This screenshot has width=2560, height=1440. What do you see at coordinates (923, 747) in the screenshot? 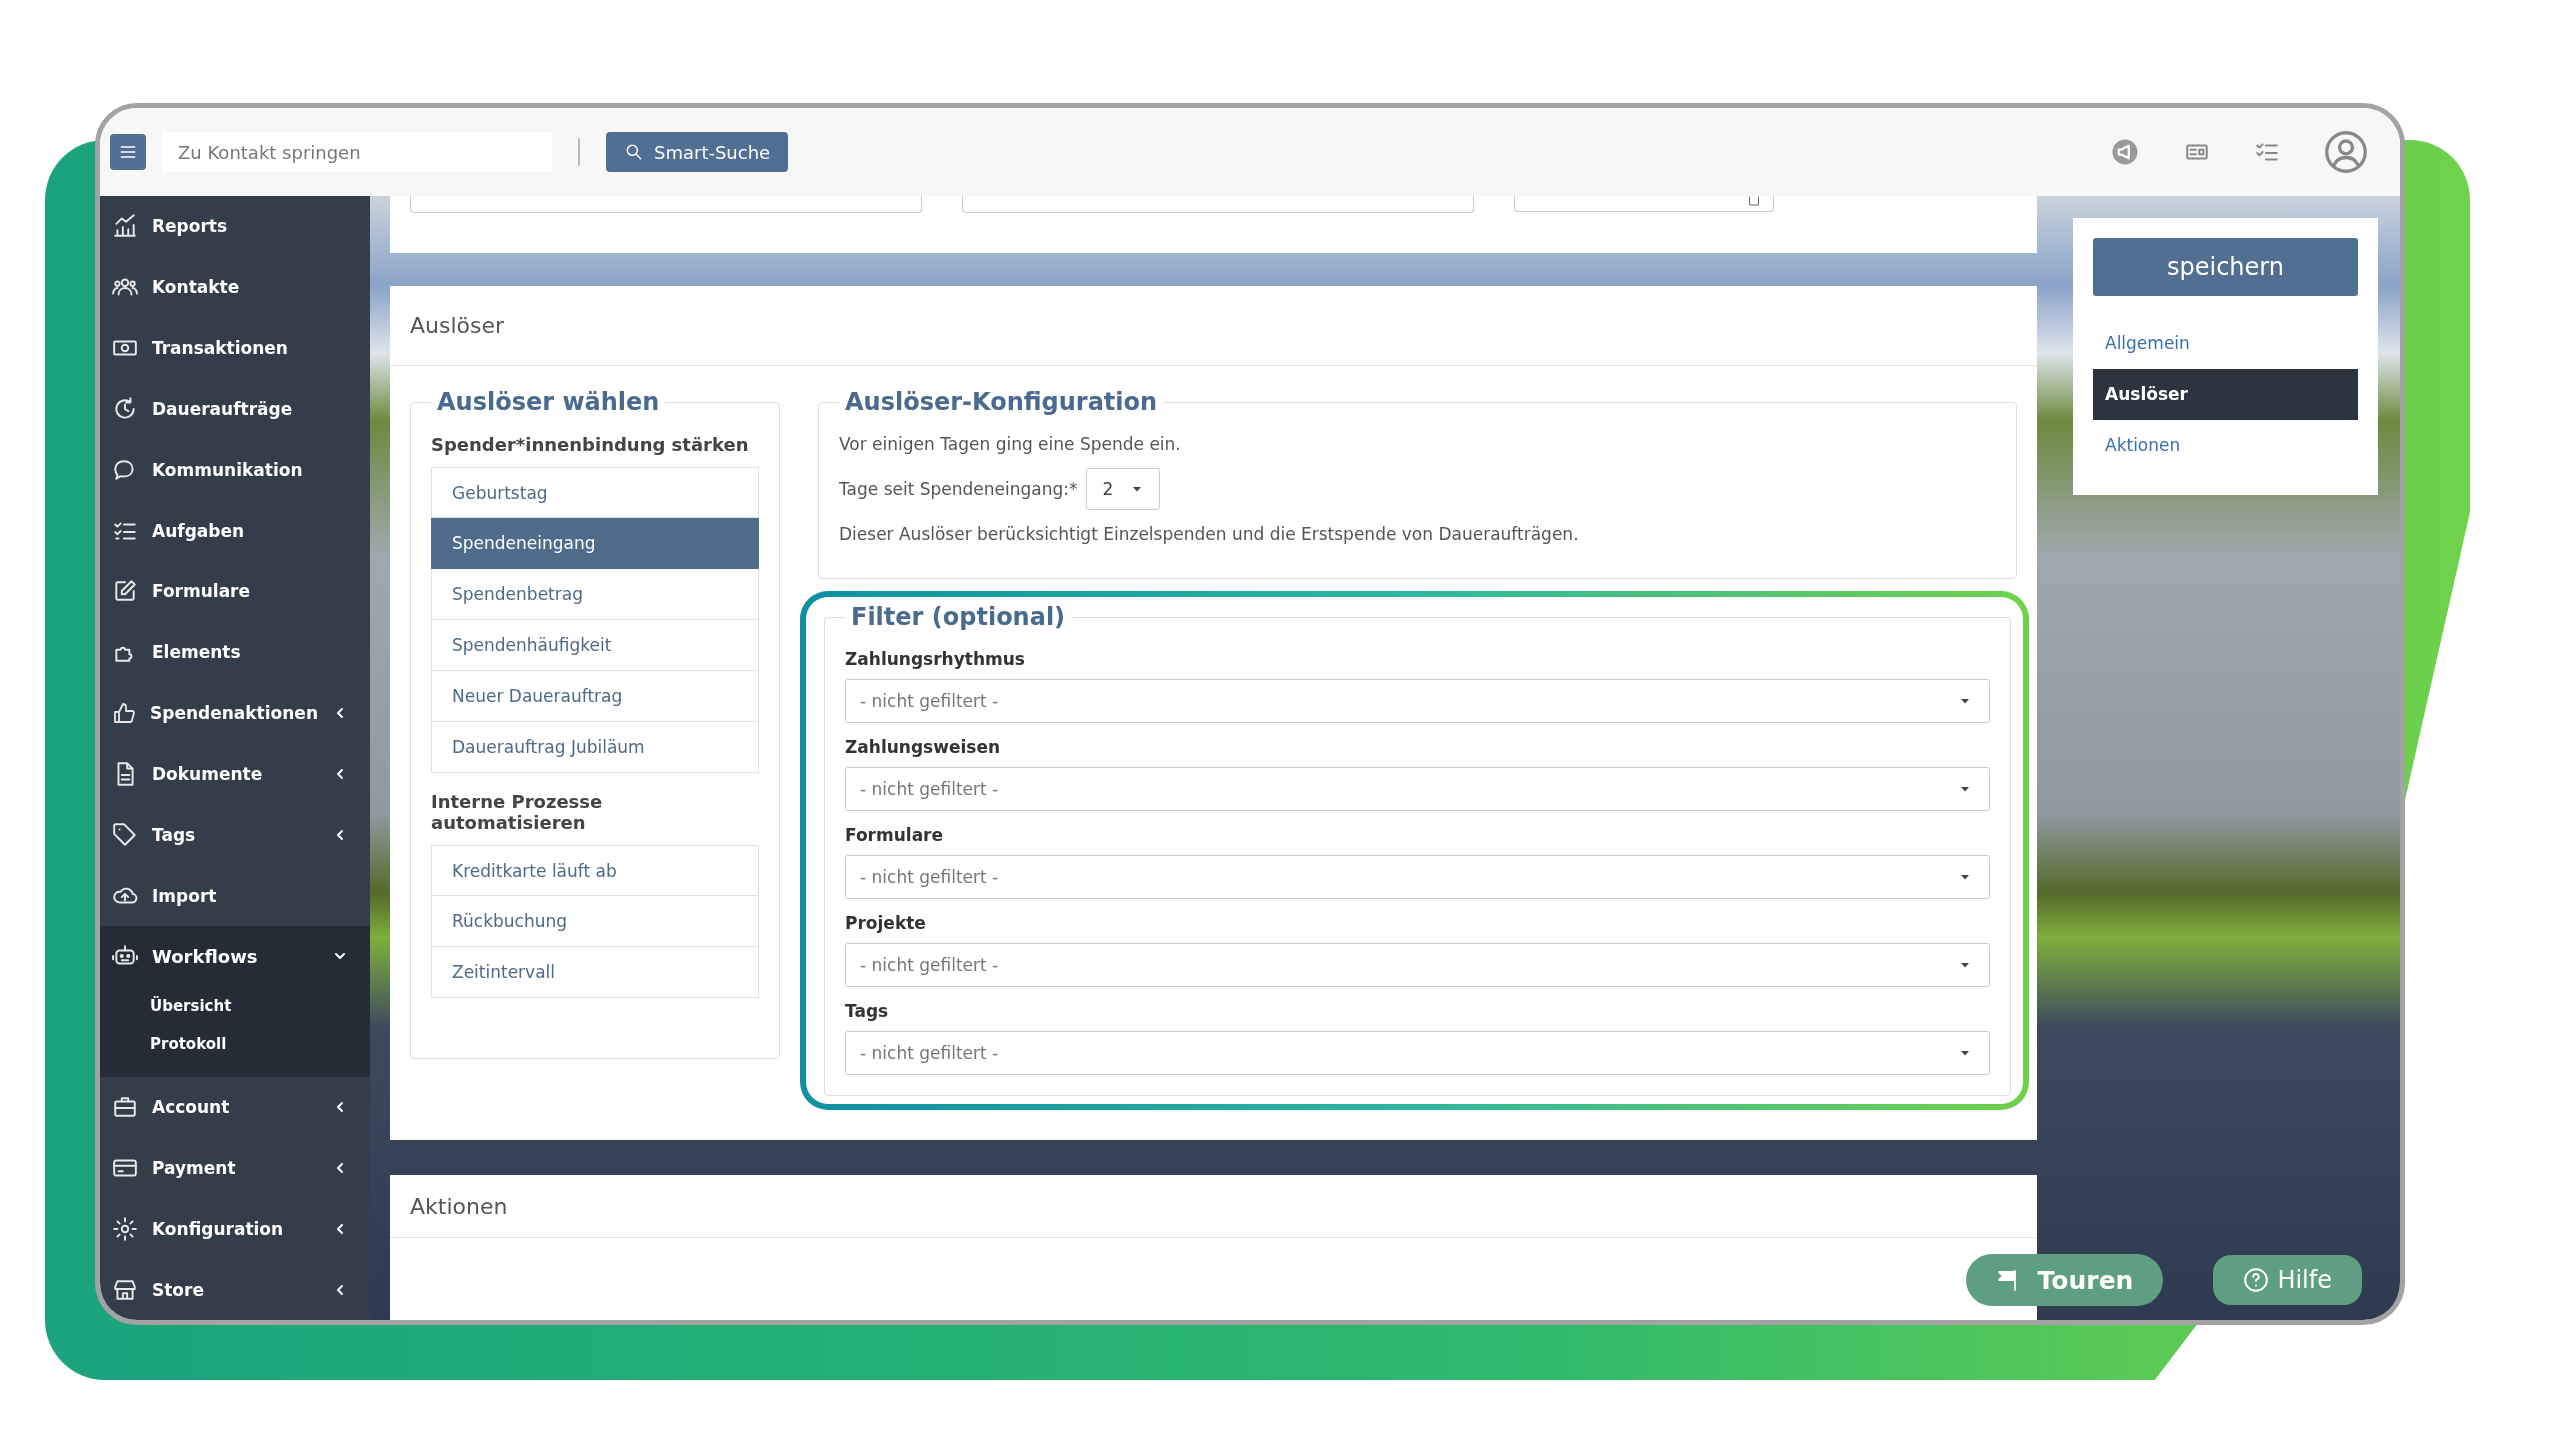
I see `field-label: Zahlungsweisen` at bounding box center [923, 747].